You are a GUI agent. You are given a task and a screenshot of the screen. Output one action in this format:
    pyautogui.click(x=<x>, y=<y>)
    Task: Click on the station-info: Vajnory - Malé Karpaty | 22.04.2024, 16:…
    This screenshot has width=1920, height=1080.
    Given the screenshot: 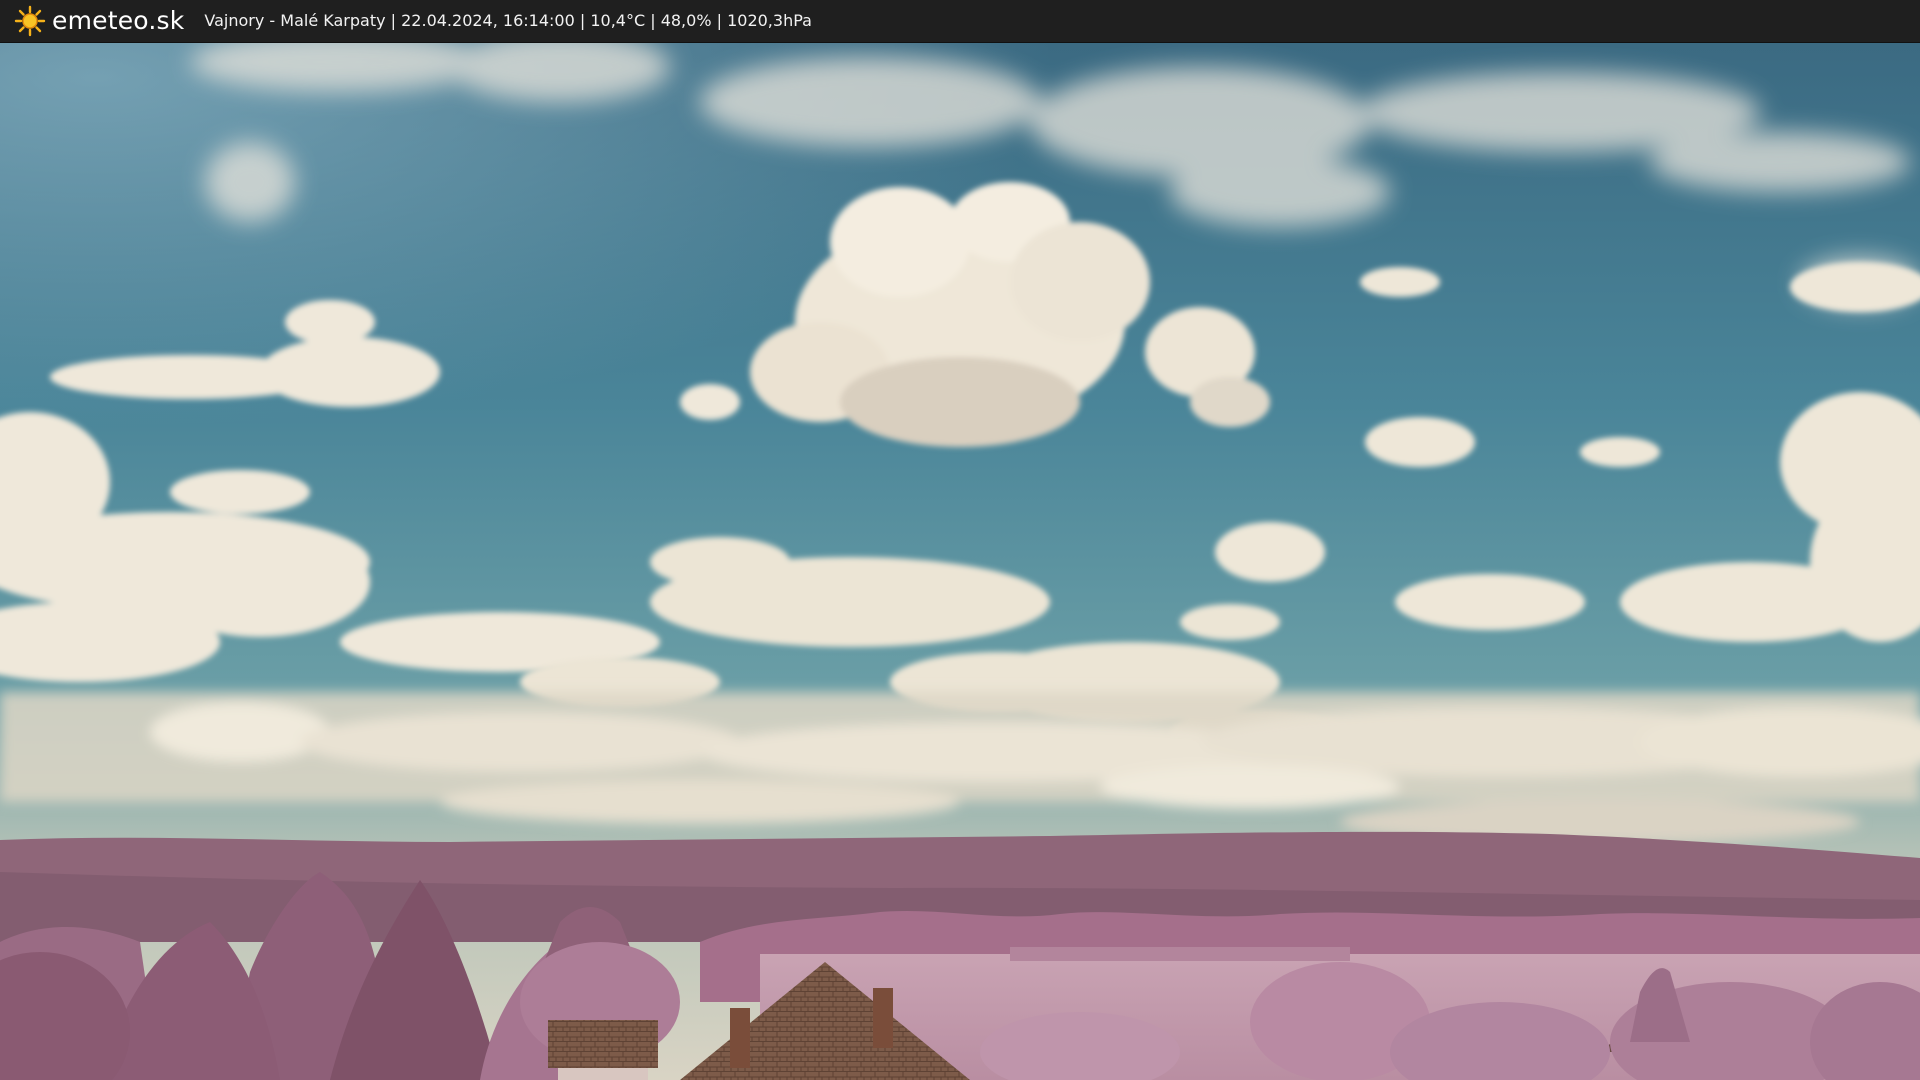 What is the action you would take?
    pyautogui.click(x=508, y=20)
    